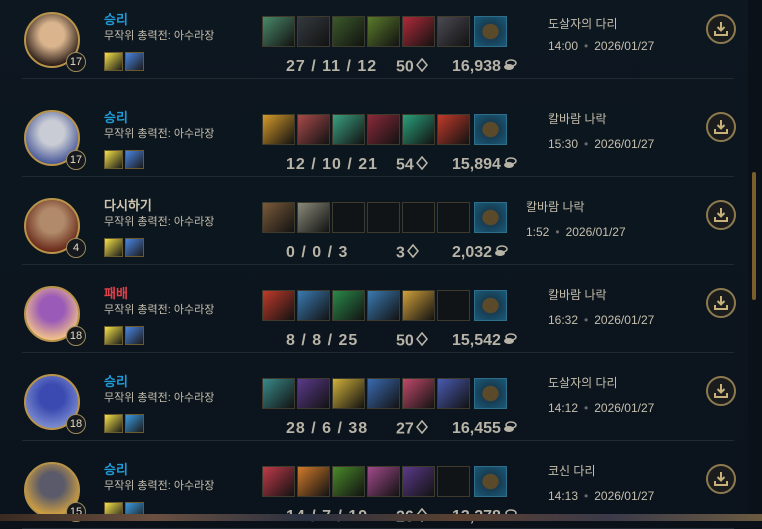  Describe the element at coordinates (484, 429) in the screenshot. I see `gold-earned: 16,455` at that location.